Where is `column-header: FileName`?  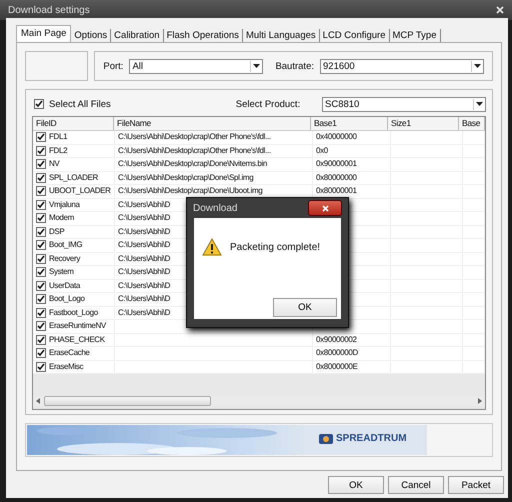 column-header: FileName is located at coordinates (212, 123).